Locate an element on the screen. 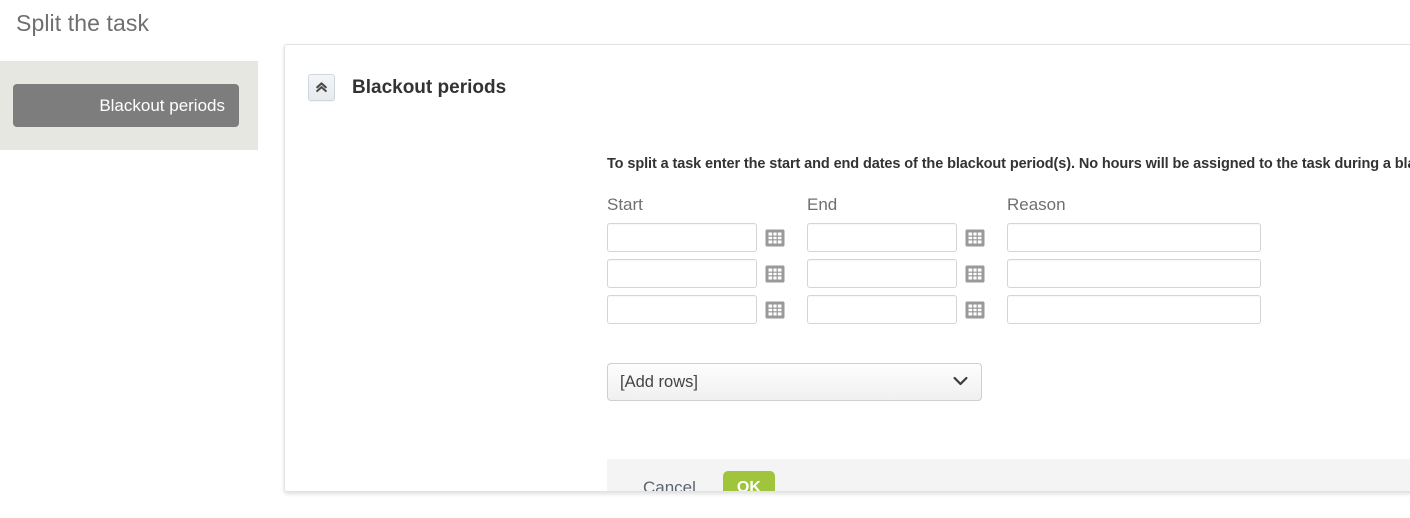 The image size is (1410, 518). cancel-button: Cancel is located at coordinates (669, 484).